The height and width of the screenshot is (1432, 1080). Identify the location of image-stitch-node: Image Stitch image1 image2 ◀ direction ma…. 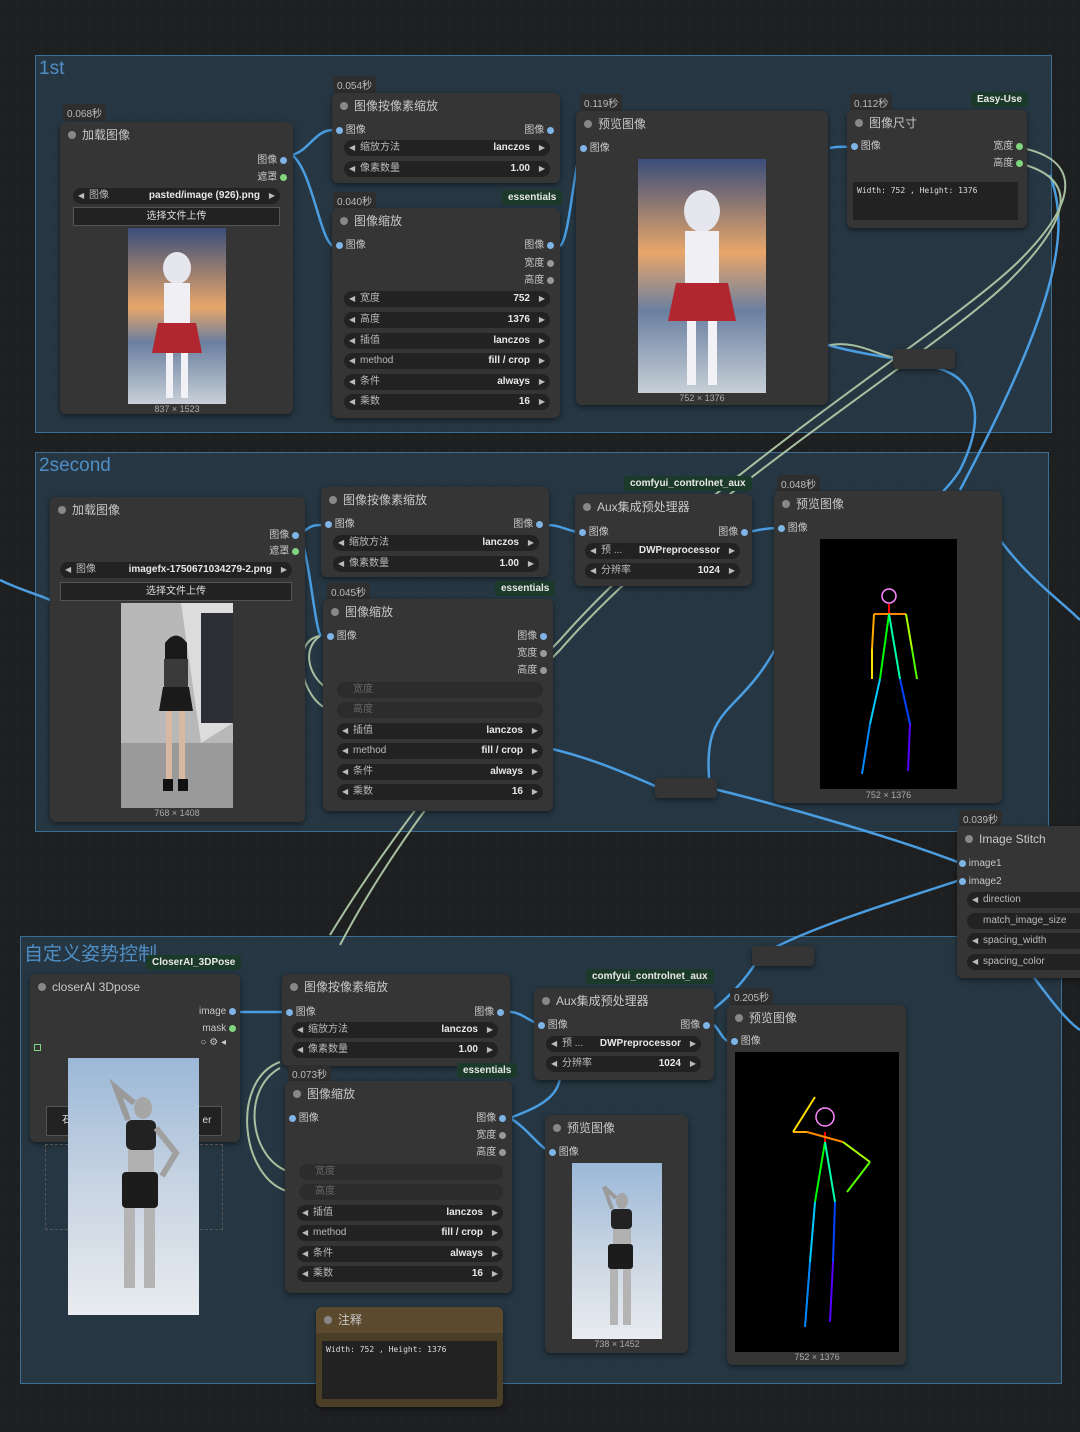
(1018, 902).